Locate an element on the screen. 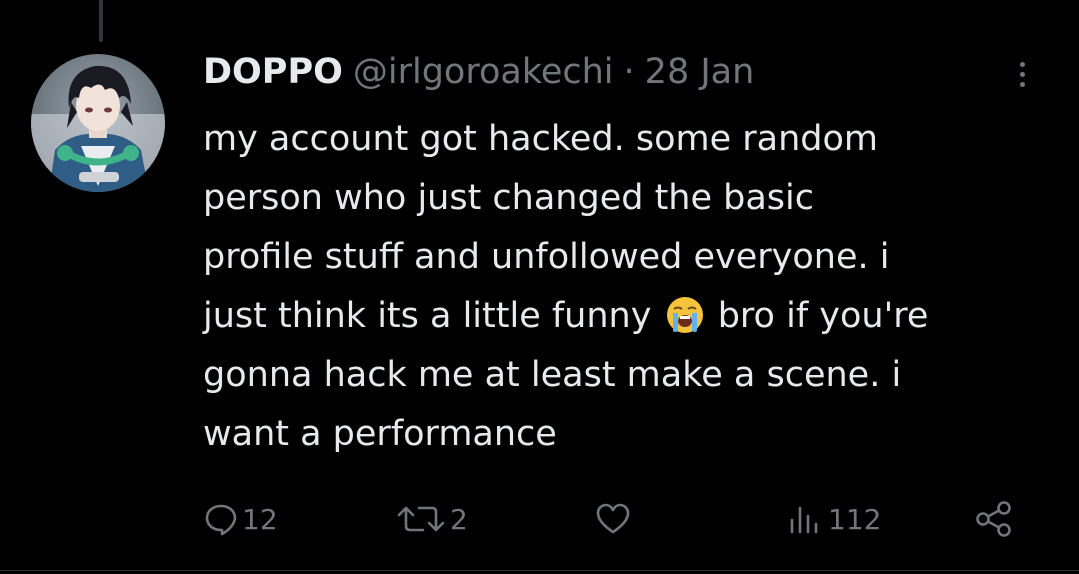  tweet-text-segment: just think its a little funny is located at coordinates (427, 316).